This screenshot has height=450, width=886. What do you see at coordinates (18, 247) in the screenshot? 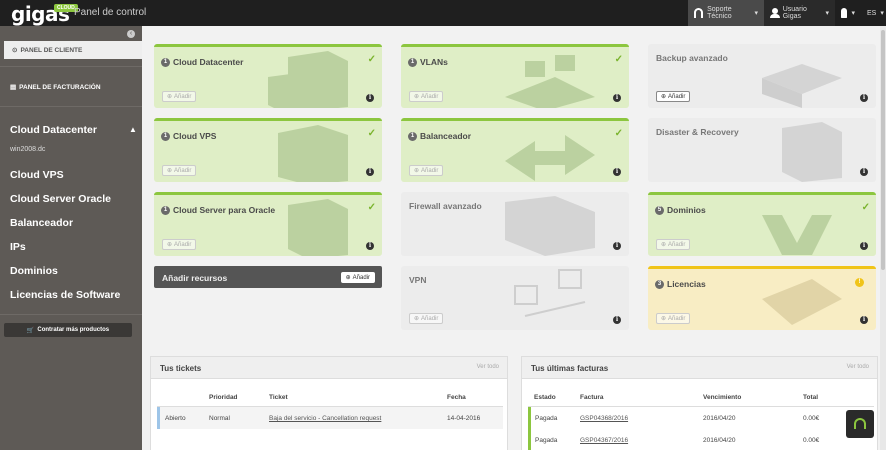
I see `sidebar-item-ips: IPs` at bounding box center [18, 247].